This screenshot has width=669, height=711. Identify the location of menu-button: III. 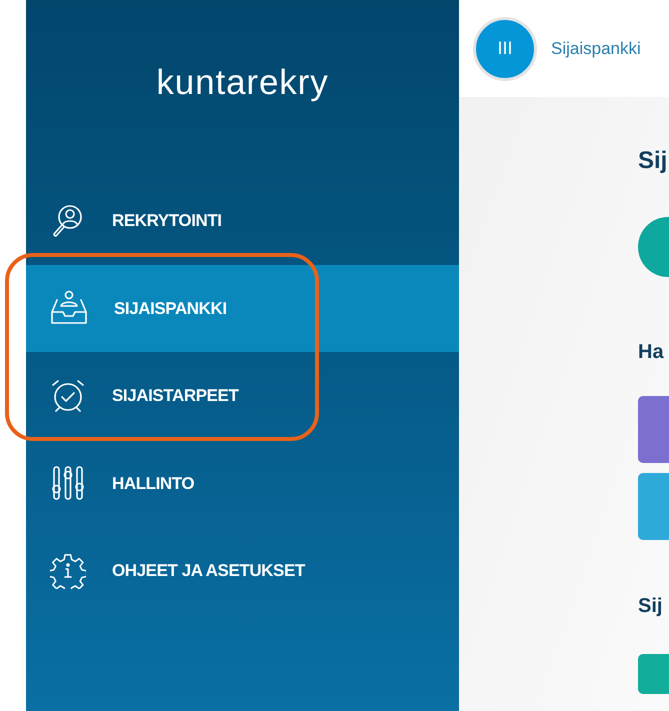
(505, 48).